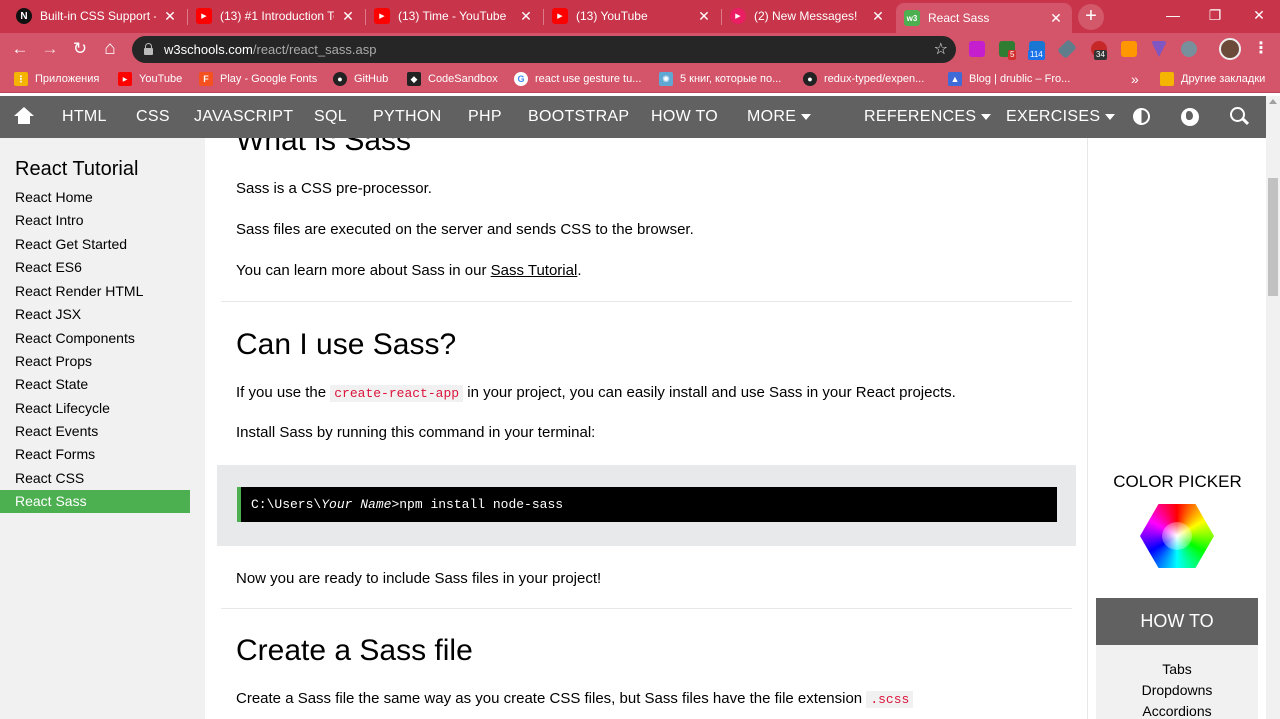 Image resolution: width=1280 pixels, height=719 pixels. What do you see at coordinates (95, 454) in the screenshot?
I see `sidebar-item-react-forms: React Forms` at bounding box center [95, 454].